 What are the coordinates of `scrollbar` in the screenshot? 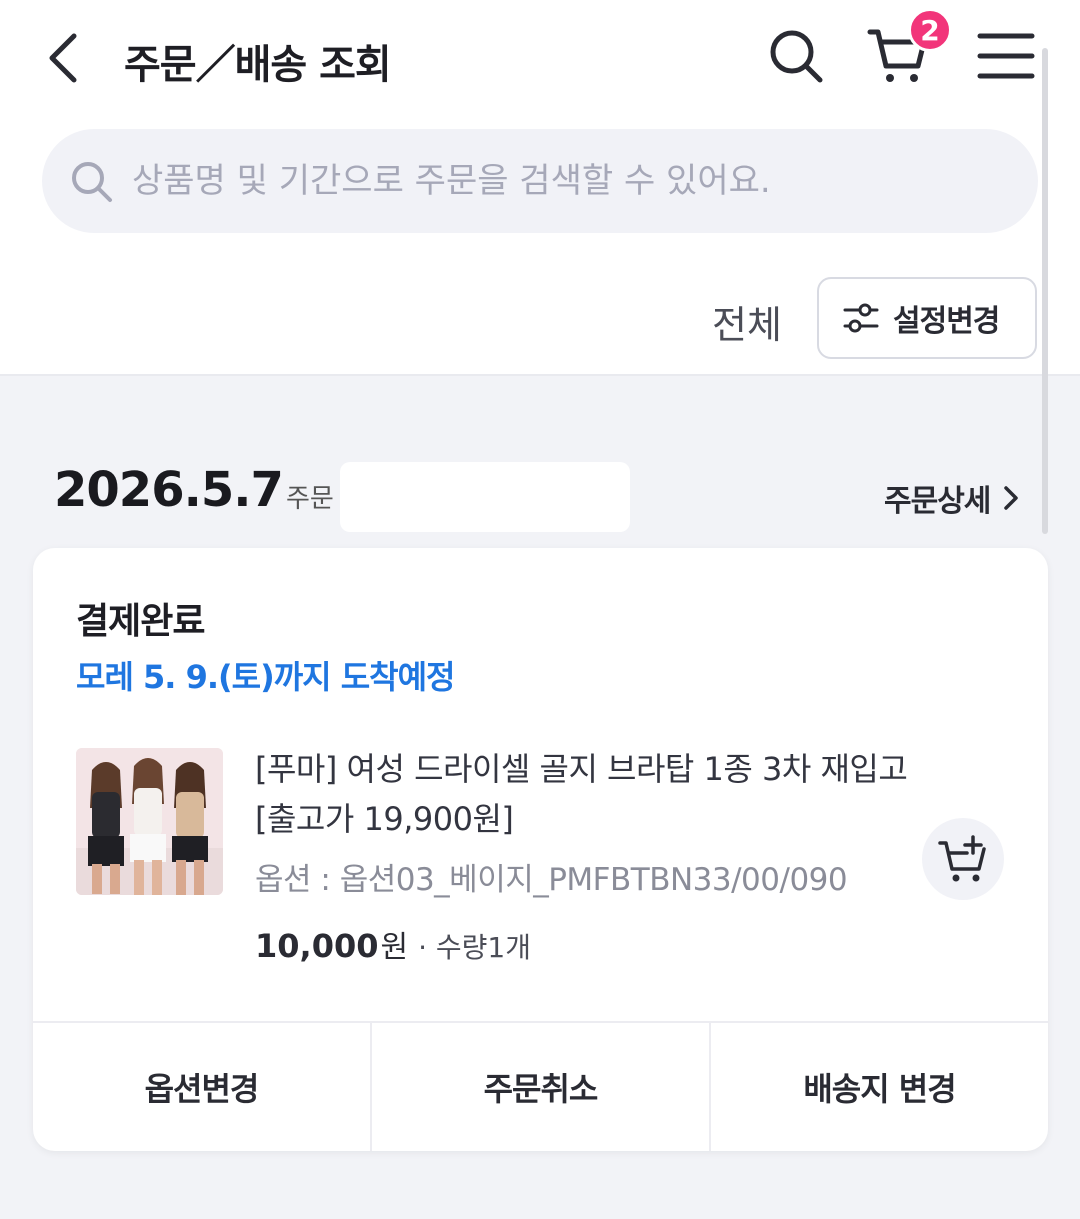 It's located at (1045, 291).